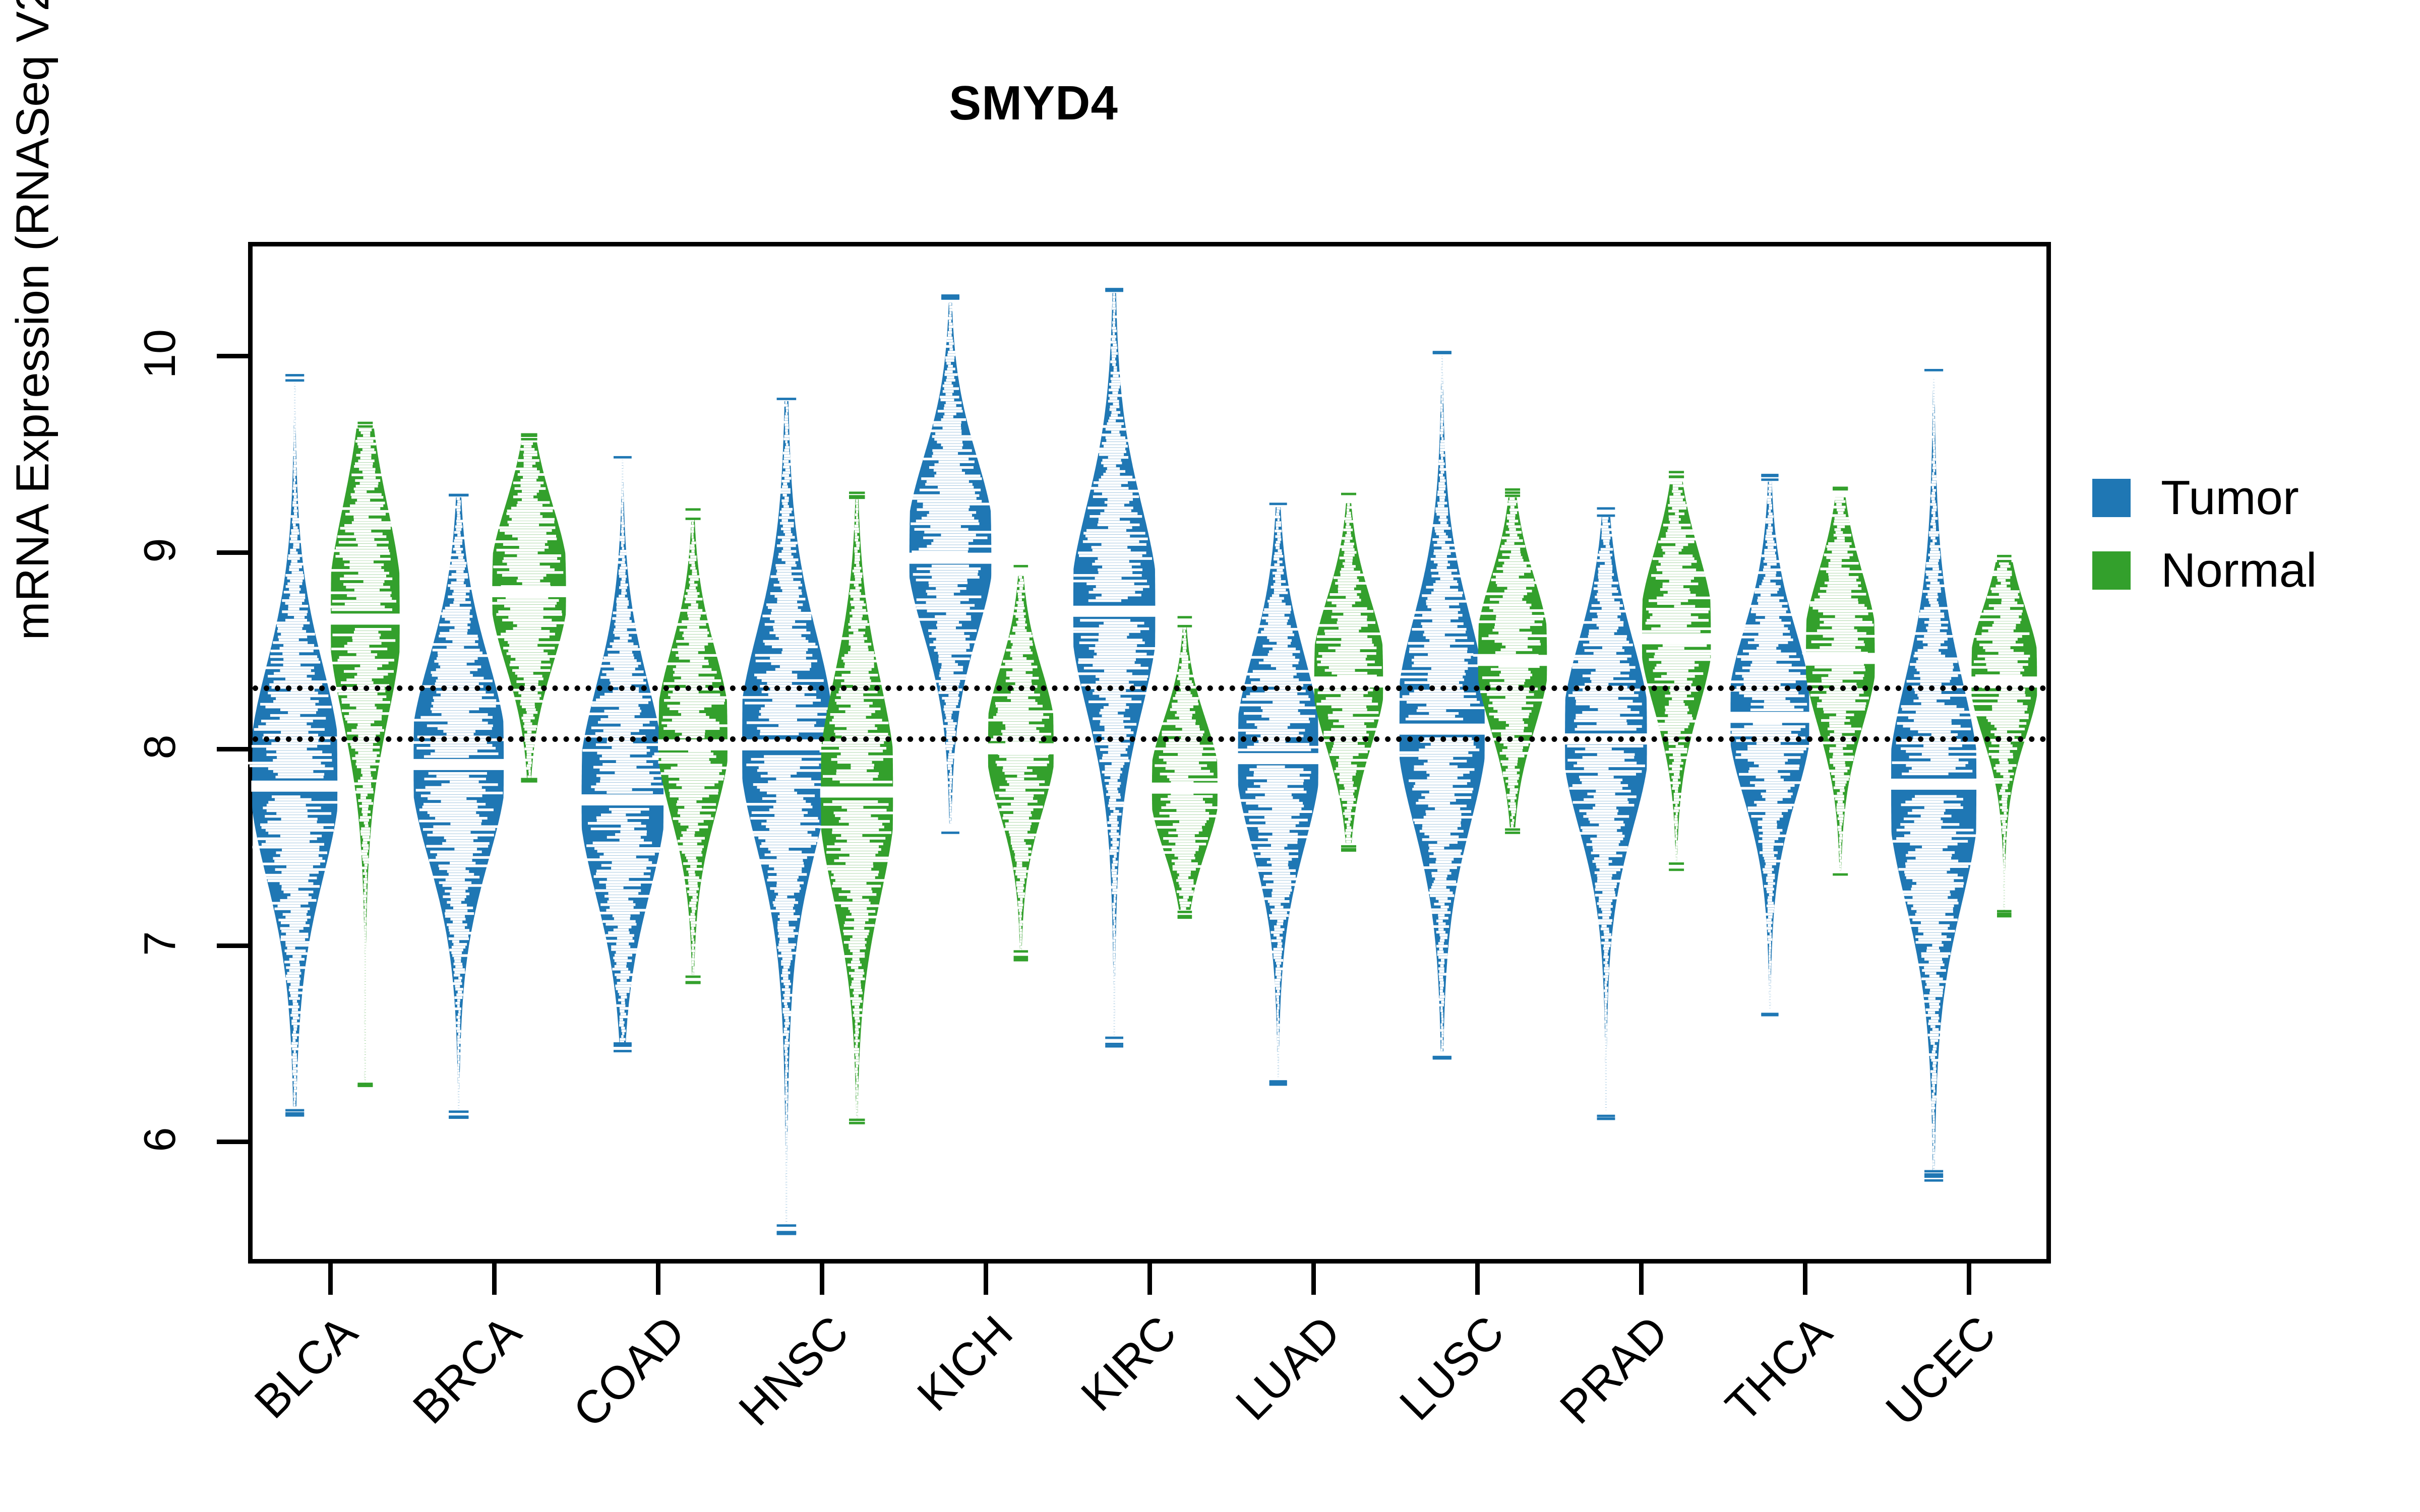 The height and width of the screenshot is (1512, 2420). Describe the element at coordinates (2248, 571) in the screenshot. I see `legend-item-normal: Normal` at that location.